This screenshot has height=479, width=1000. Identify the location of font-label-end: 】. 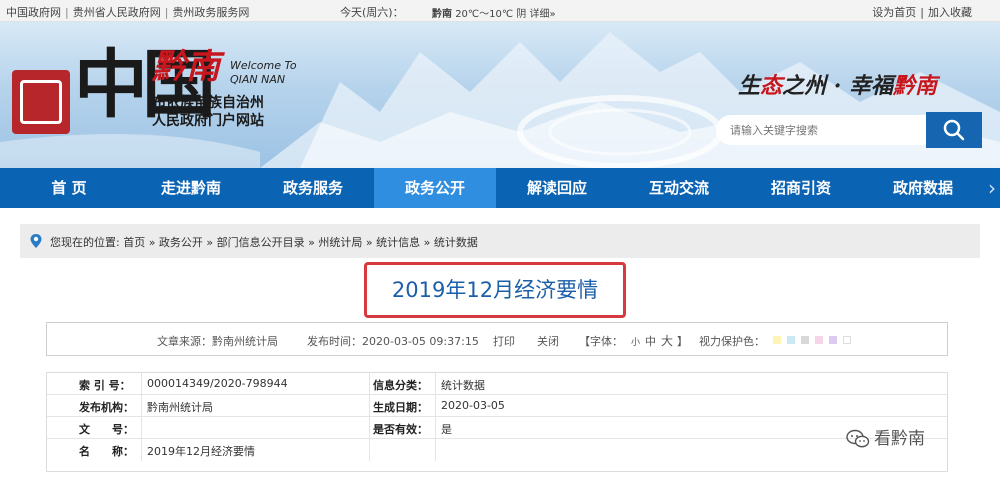
(682, 341).